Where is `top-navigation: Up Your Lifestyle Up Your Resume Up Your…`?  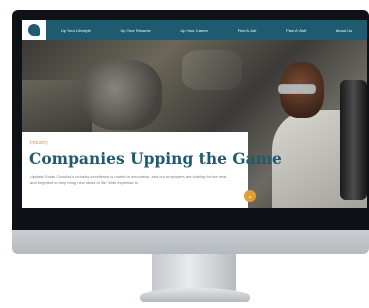
top-navigation: Up Your Lifestyle Up Your Resume Up Your… is located at coordinates (194, 30).